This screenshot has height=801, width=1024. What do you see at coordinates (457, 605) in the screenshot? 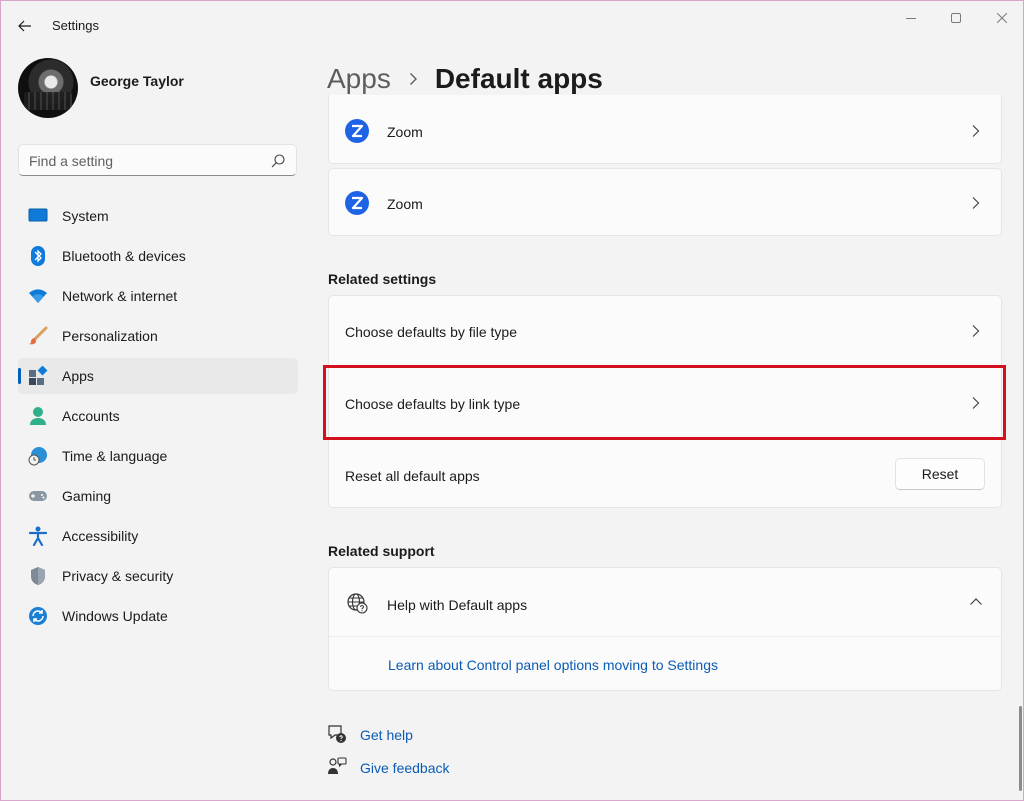
I see `help-default-apps-label: Help with Default apps` at bounding box center [457, 605].